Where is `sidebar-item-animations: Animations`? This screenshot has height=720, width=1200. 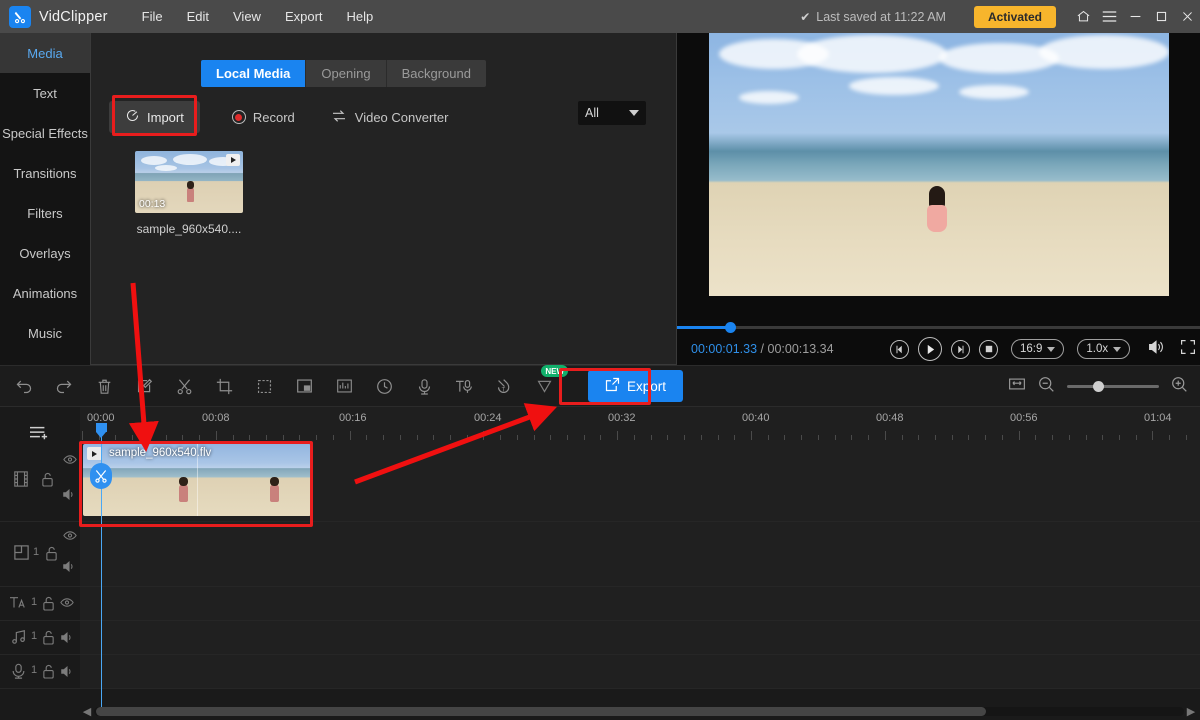
sidebar-item-animations: Animations is located at coordinates (45, 293).